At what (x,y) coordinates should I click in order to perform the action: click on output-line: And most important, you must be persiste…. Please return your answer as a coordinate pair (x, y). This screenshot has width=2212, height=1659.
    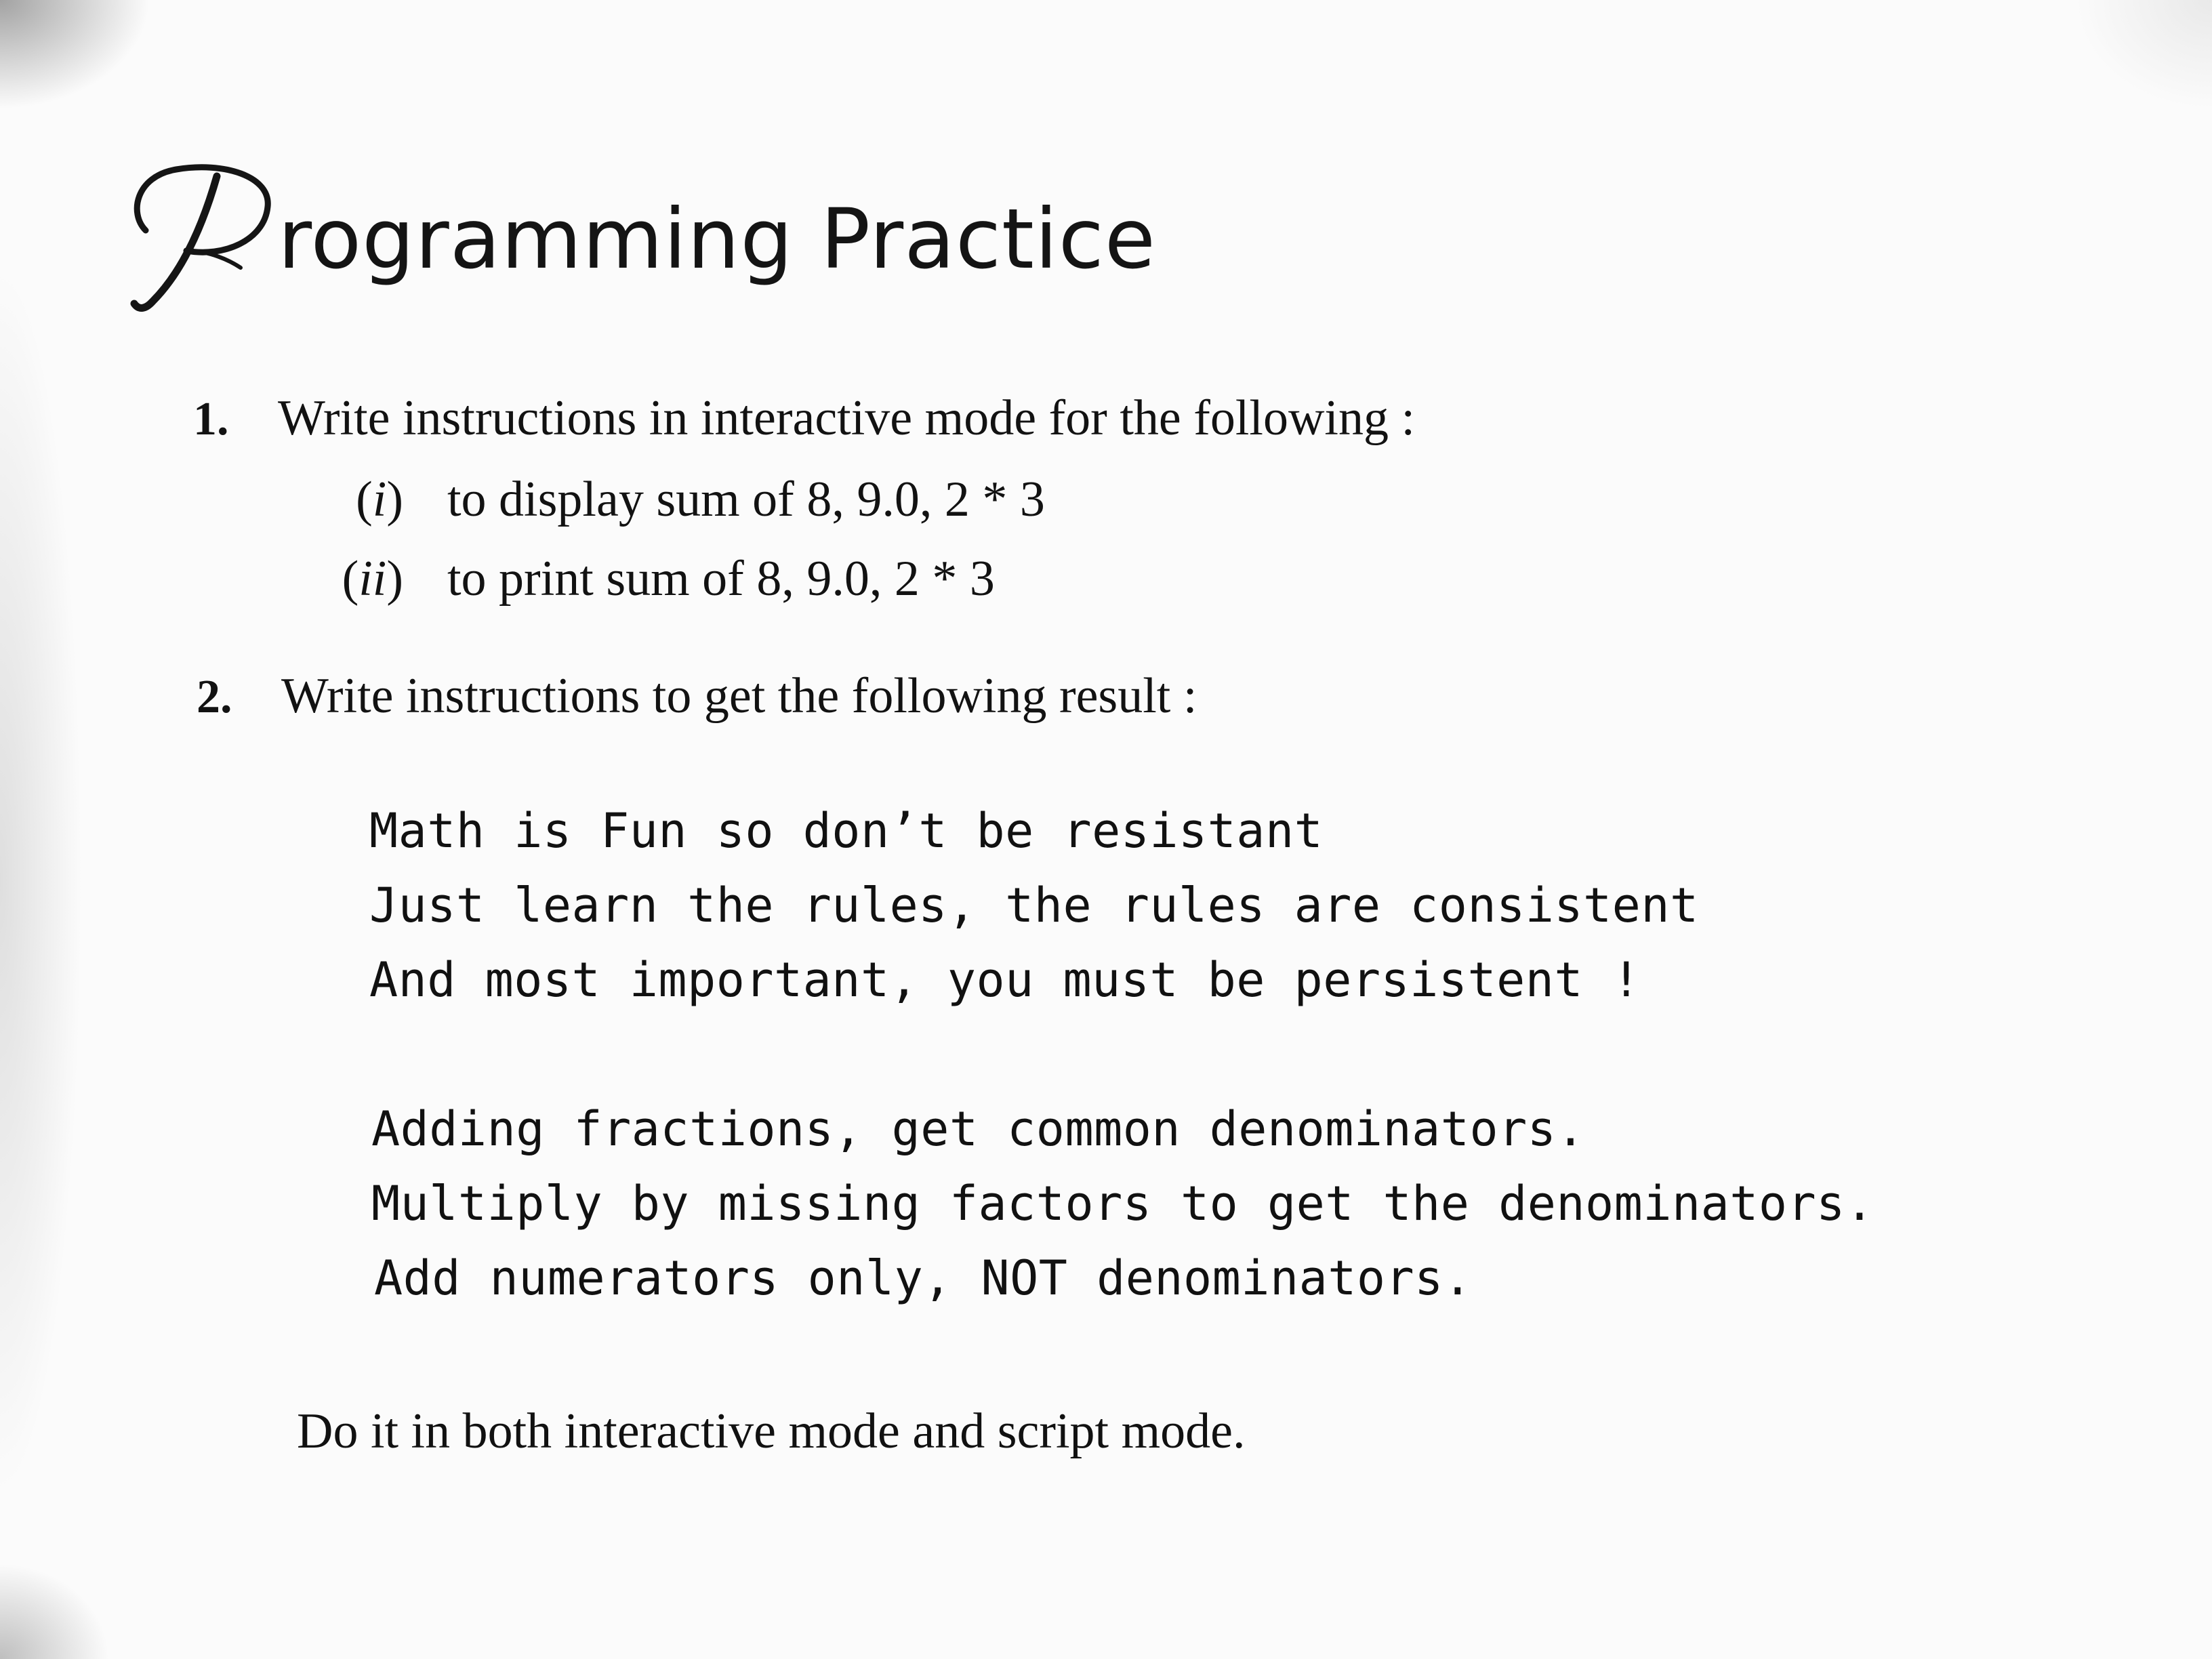
    Looking at the image, I should click on (1005, 980).